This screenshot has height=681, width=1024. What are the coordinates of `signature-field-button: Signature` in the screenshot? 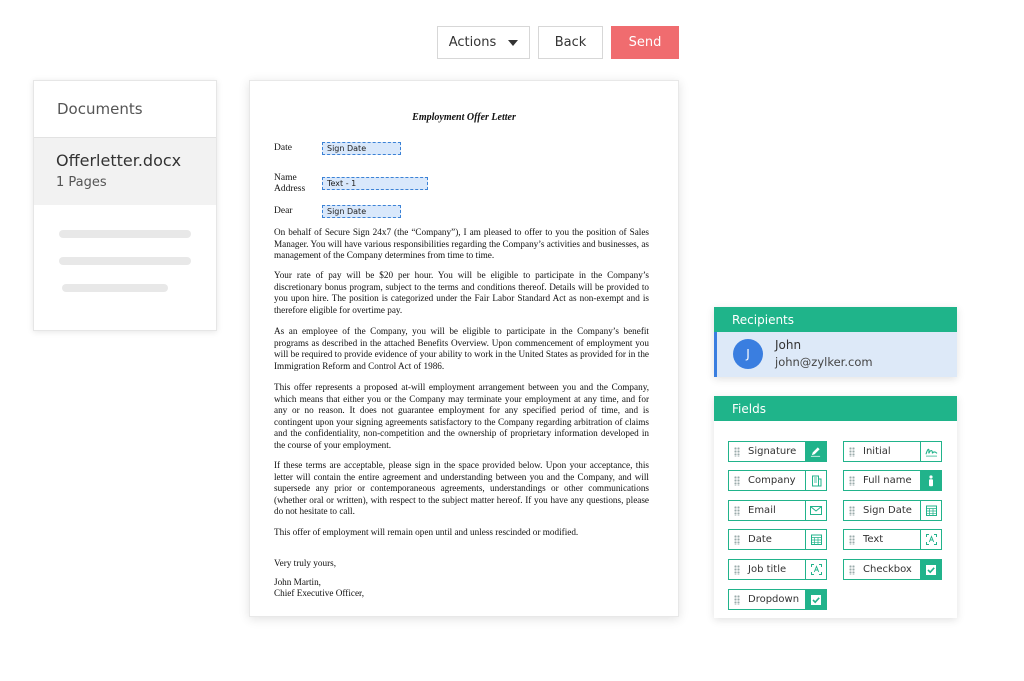 It's located at (777, 451).